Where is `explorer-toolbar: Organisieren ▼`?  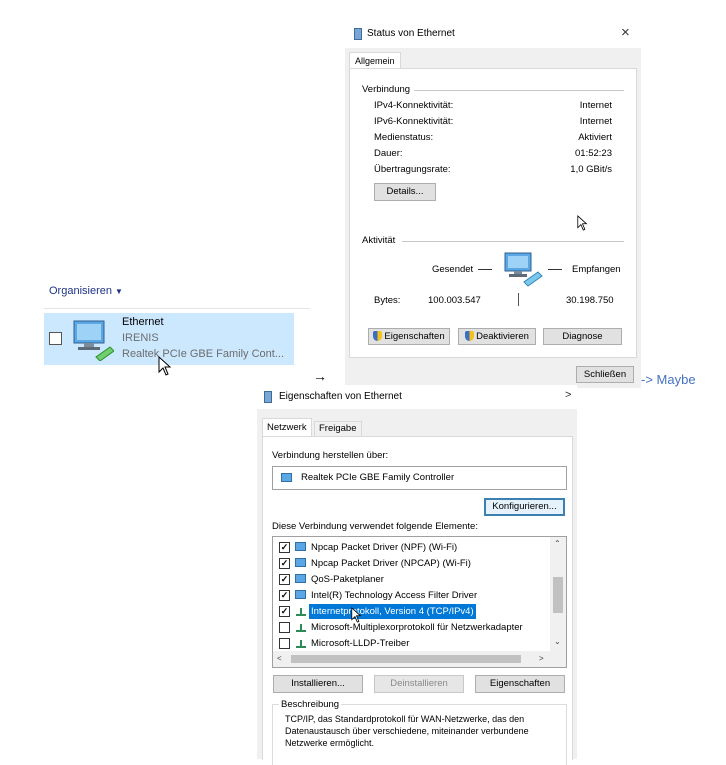
explorer-toolbar: Organisieren ▼ is located at coordinates (177, 295).